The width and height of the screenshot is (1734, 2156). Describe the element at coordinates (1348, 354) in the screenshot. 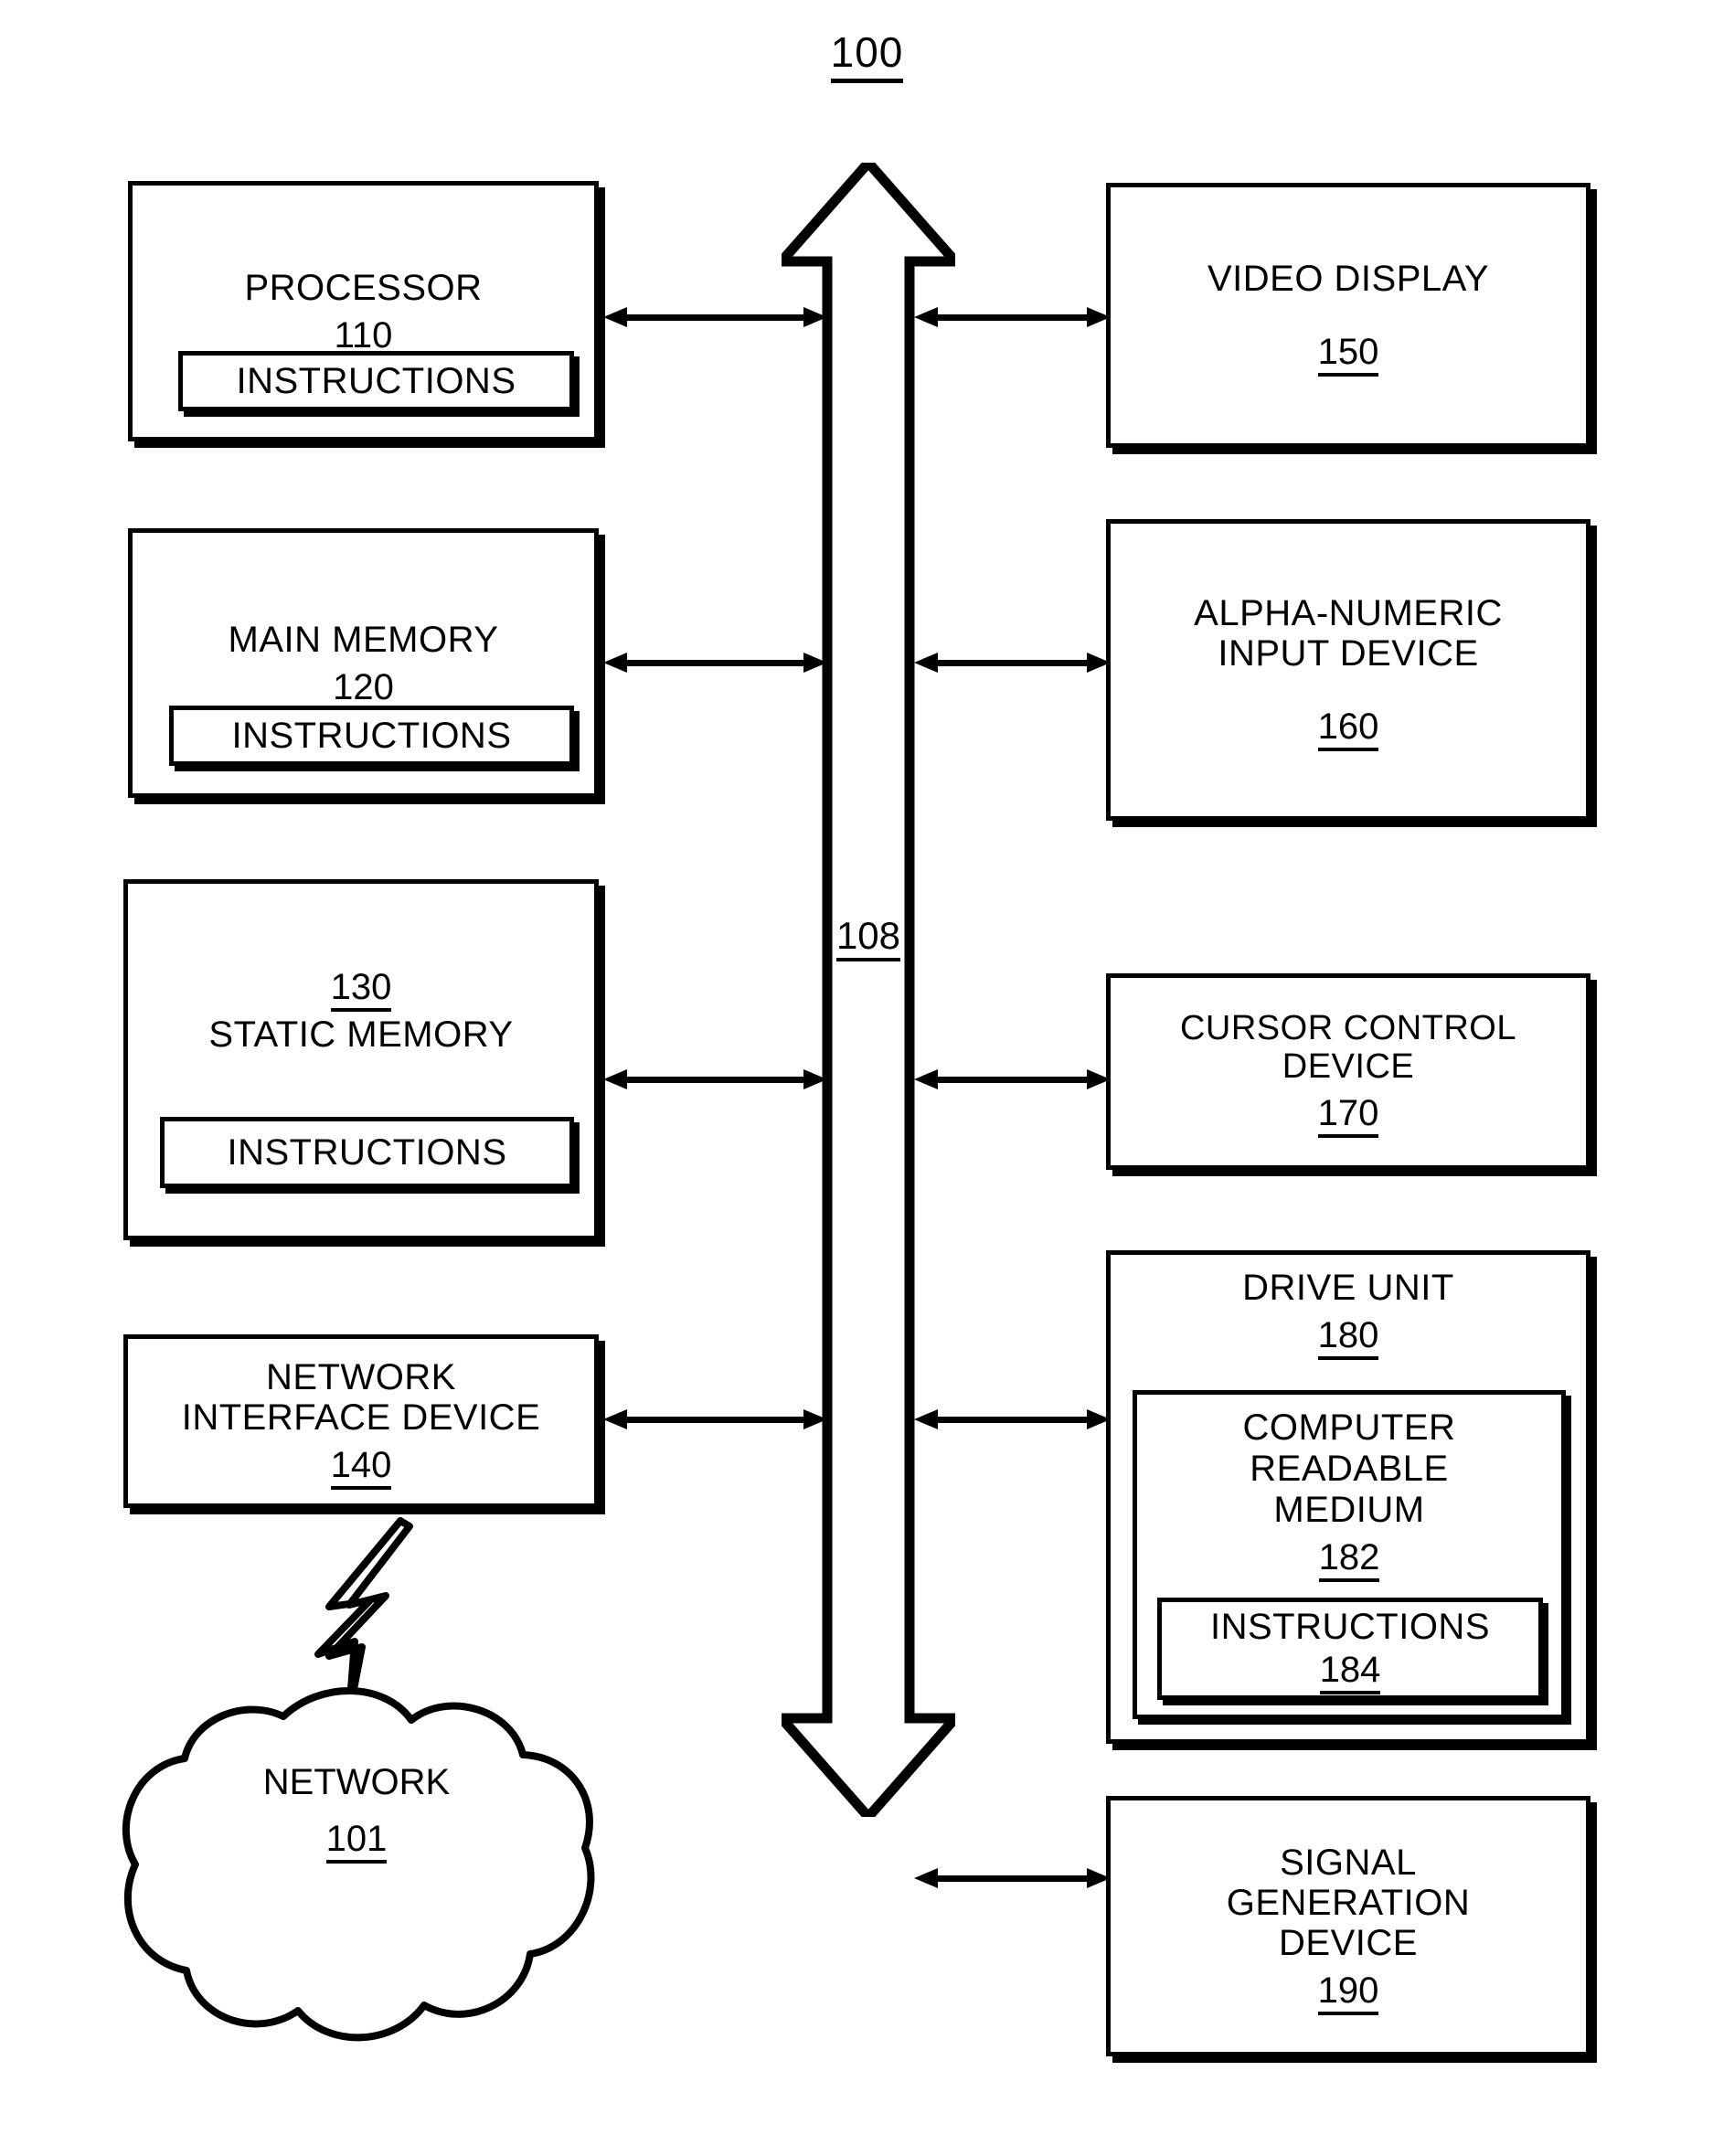

I see `block-video-display-ref: 150` at that location.